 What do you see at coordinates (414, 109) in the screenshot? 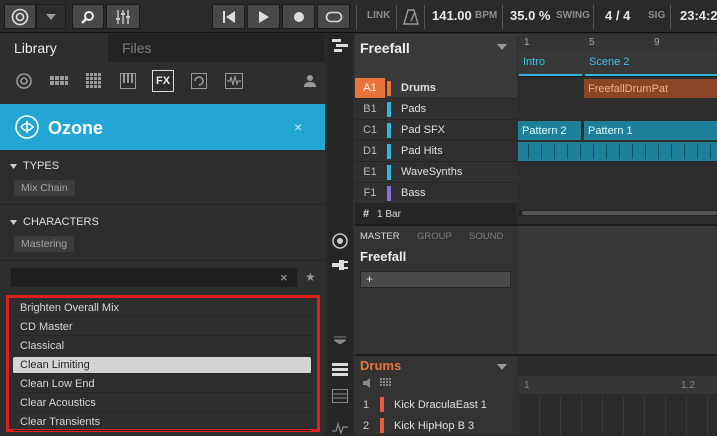
I see `group-name: Pads` at bounding box center [414, 109].